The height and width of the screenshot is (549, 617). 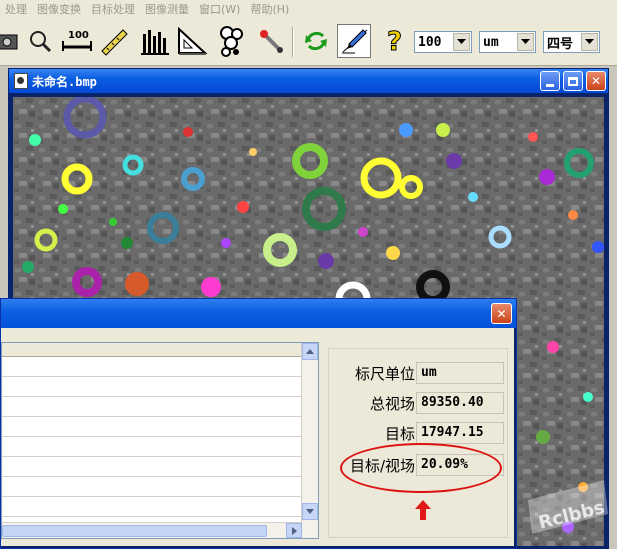 I want to click on particle-button, so click(x=232, y=41).